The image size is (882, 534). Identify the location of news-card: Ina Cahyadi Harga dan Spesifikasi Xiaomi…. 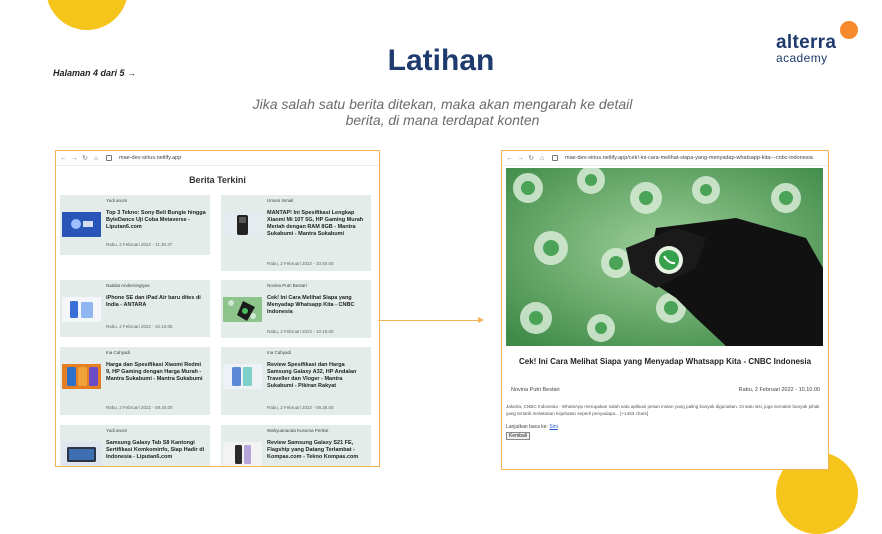
(135, 381).